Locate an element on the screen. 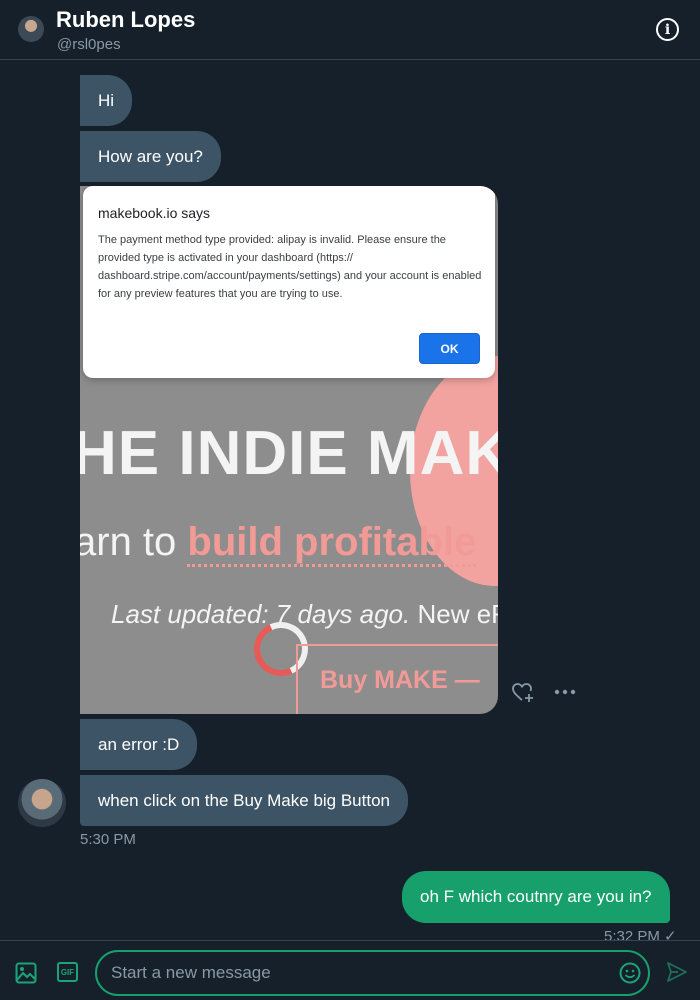  message-text: when click on the Buy Make big Button is located at coordinates (244, 800).